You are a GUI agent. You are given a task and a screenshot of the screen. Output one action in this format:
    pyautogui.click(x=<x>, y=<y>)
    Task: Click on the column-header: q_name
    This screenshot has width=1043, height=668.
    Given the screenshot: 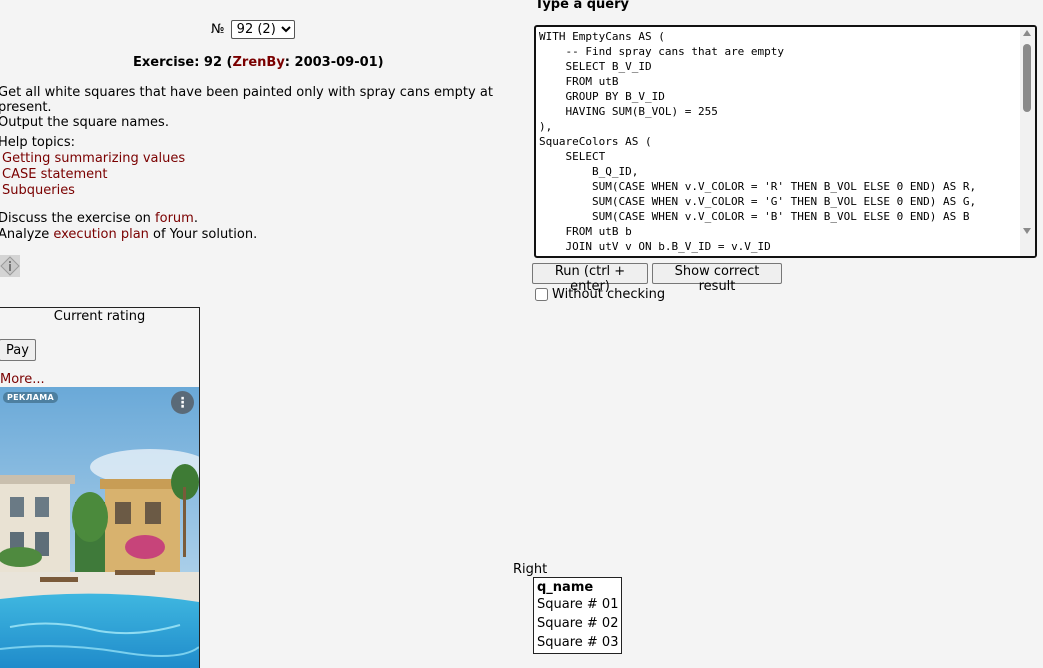 What is the action you would take?
    pyautogui.click(x=565, y=587)
    